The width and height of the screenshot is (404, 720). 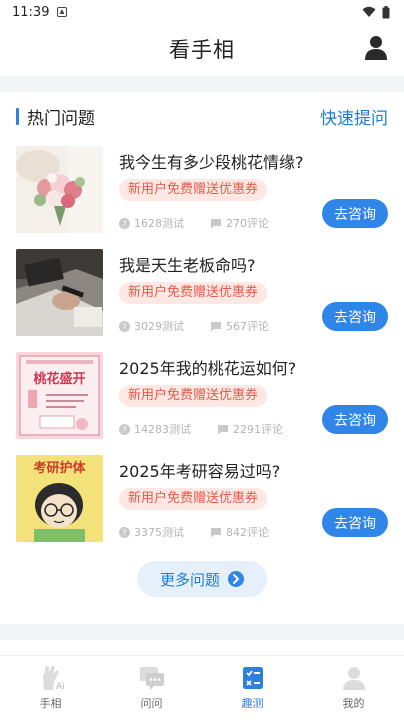 I want to click on battery-icon, so click(x=386, y=11).